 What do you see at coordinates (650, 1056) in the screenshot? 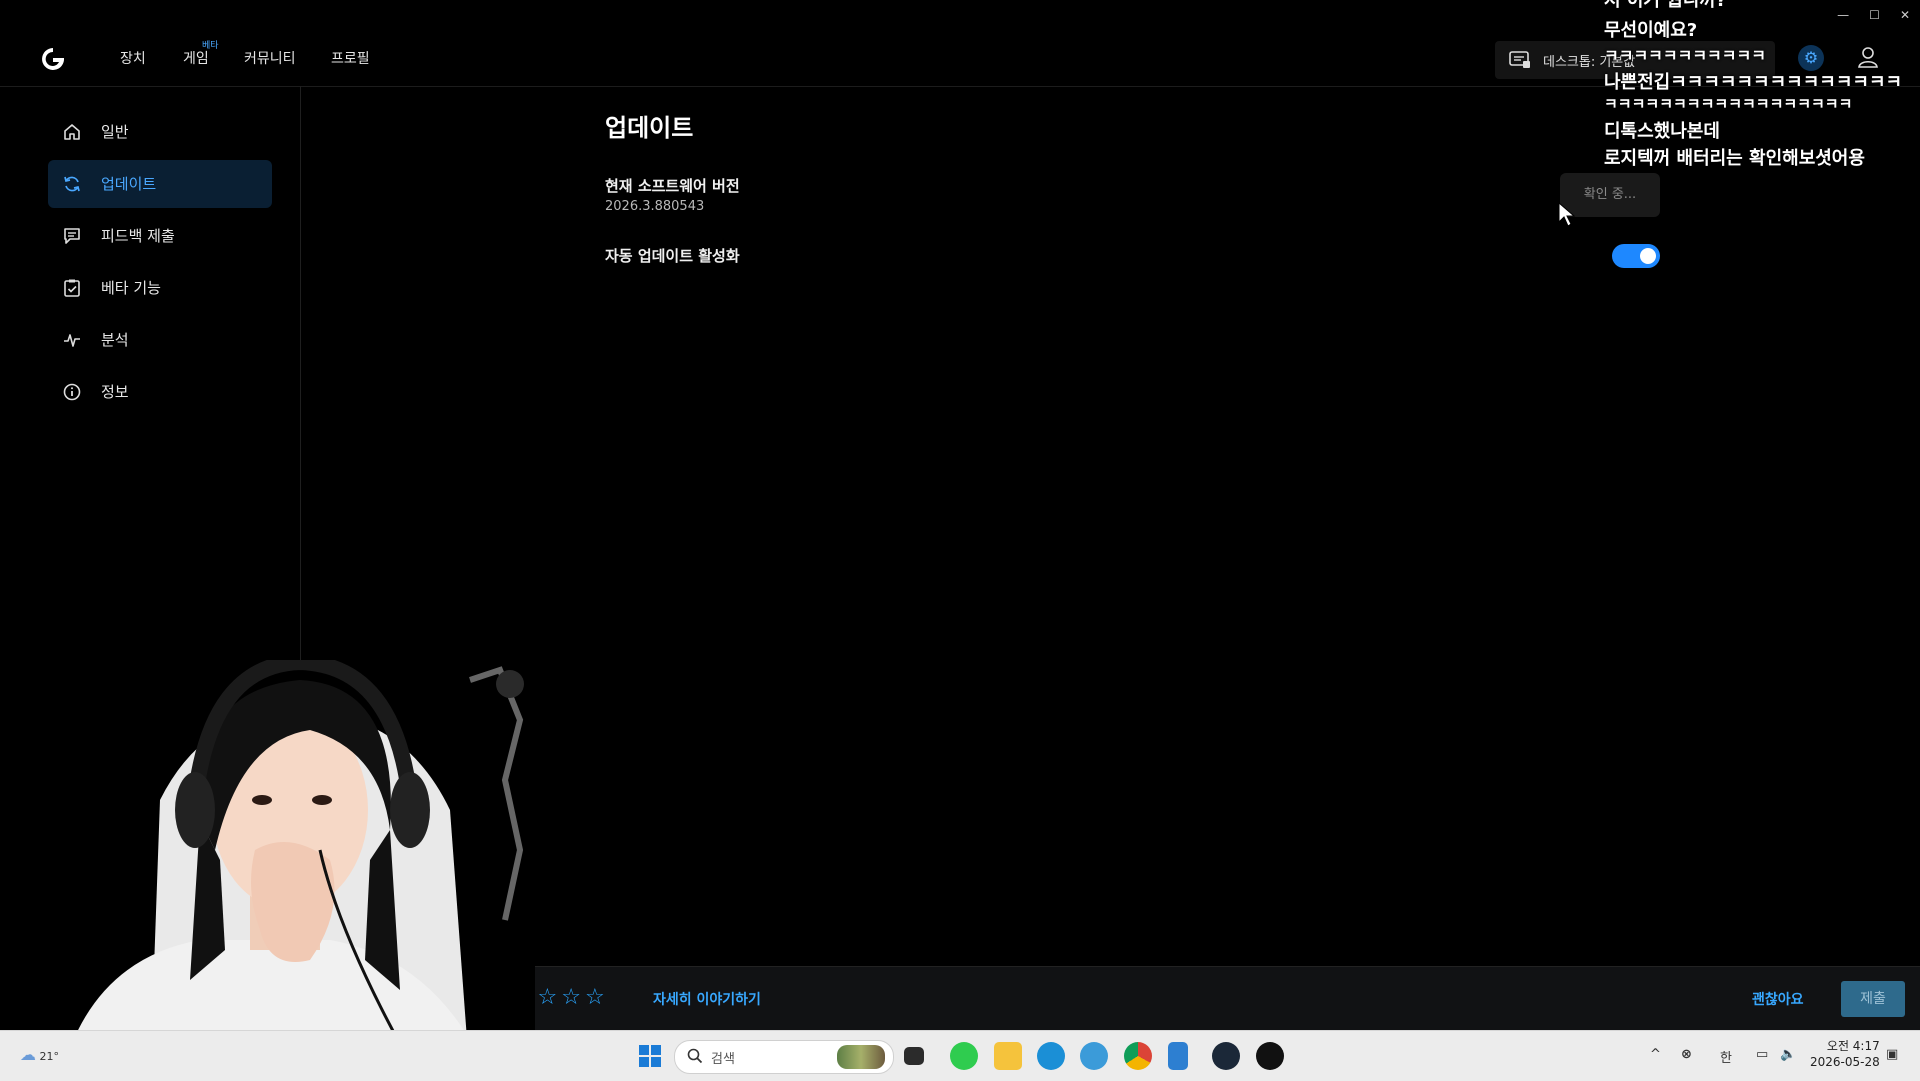
I see `windows-start-icon` at bounding box center [650, 1056].